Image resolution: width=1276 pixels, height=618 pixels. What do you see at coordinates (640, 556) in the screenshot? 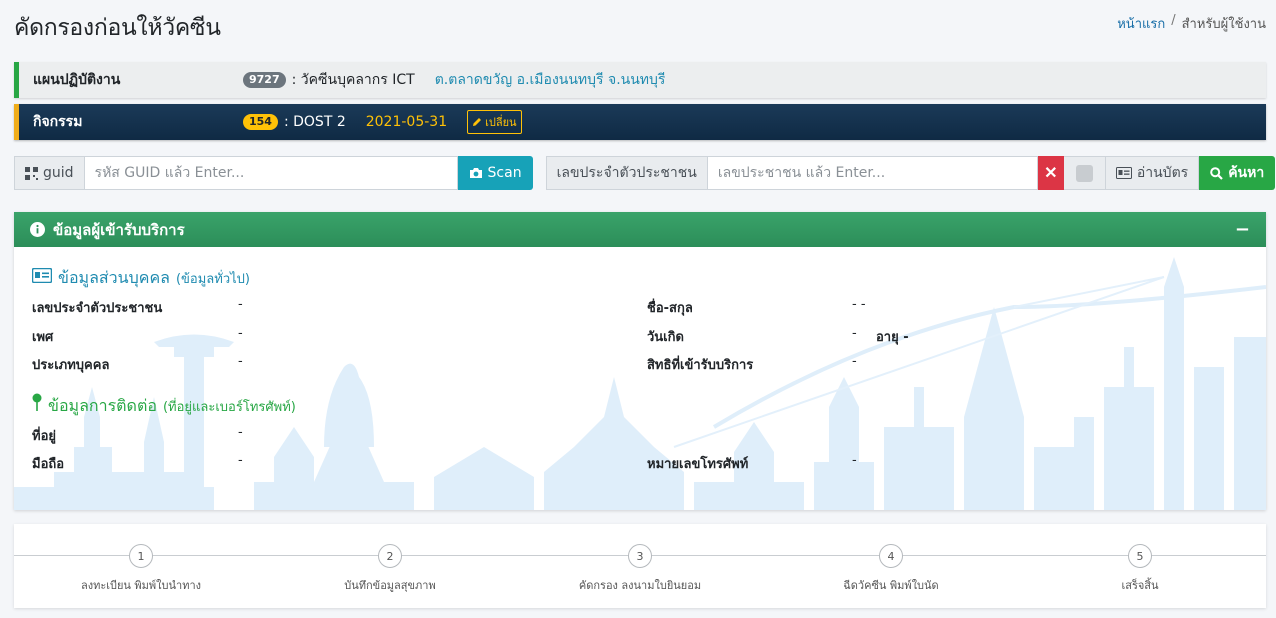
I see `step-3-number: 3` at bounding box center [640, 556].